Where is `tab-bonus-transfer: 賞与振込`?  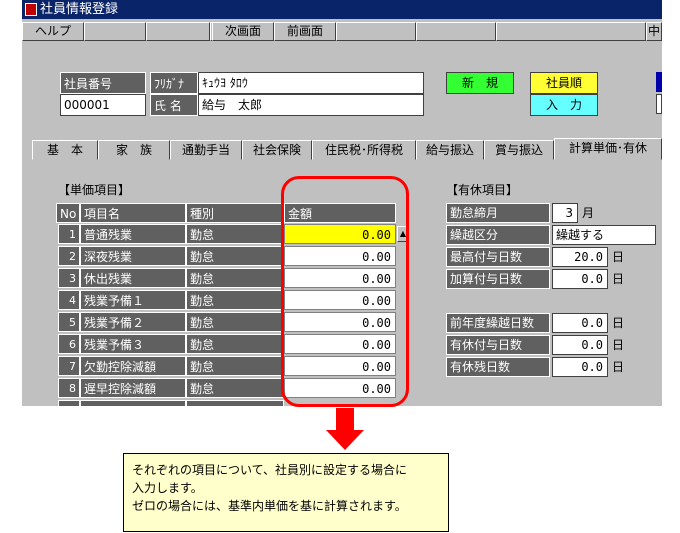 tab-bonus-transfer: 賞与振込 is located at coordinates (519, 150).